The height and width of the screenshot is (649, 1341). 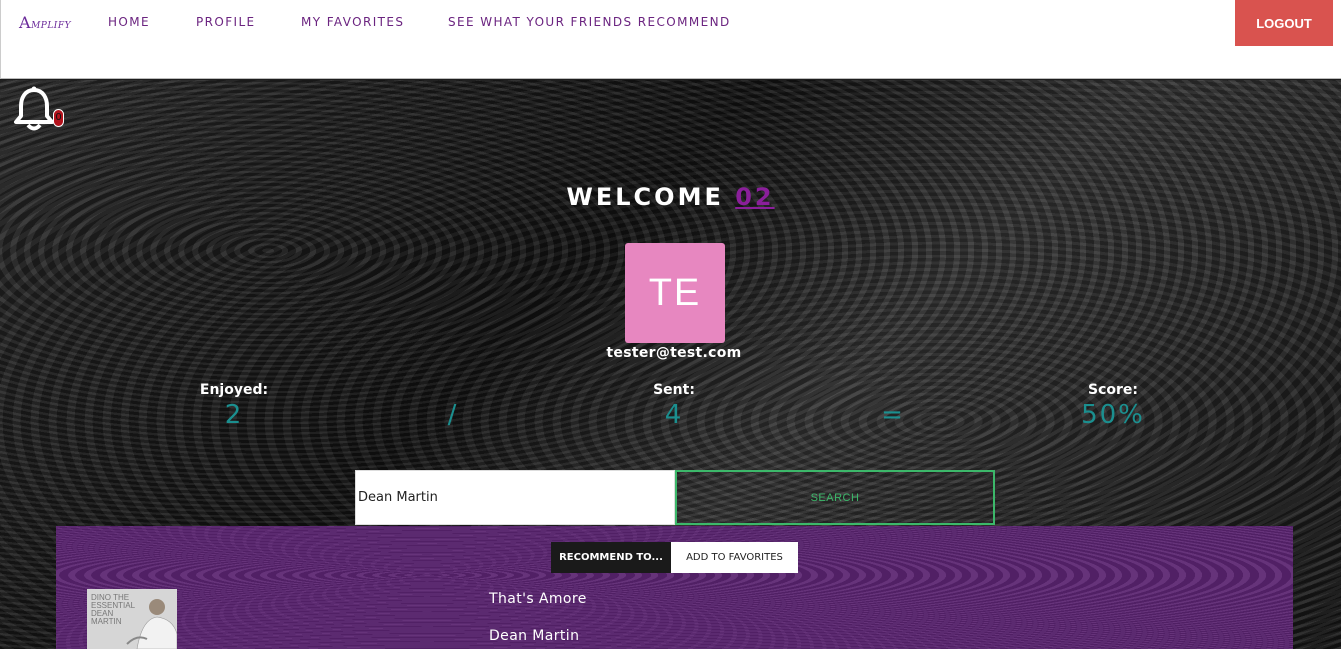 What do you see at coordinates (453, 415) in the screenshot?
I see `divide-symbol: /` at bounding box center [453, 415].